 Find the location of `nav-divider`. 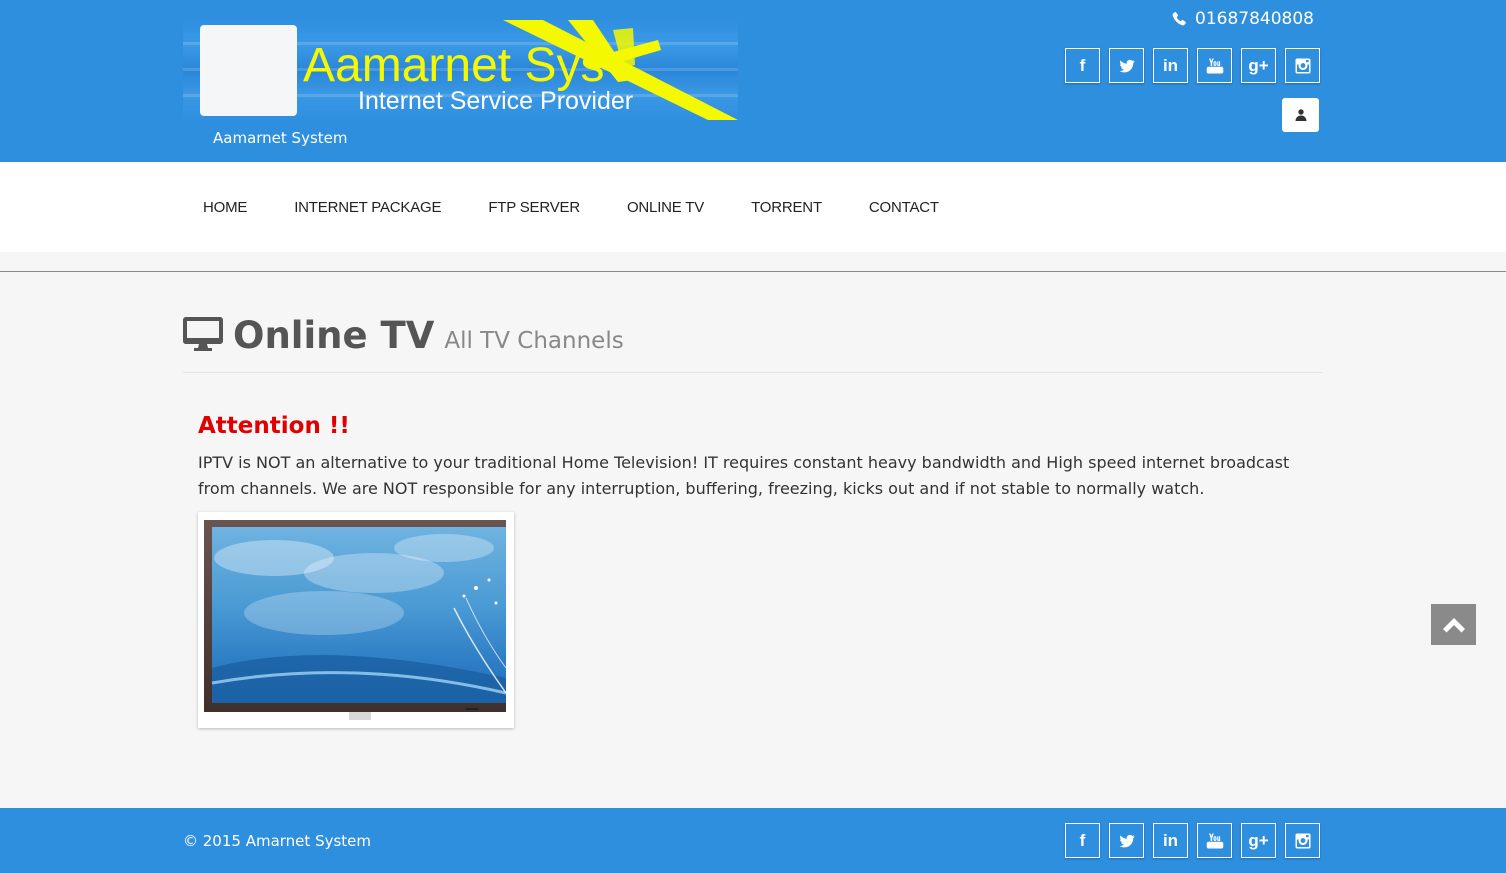

nav-divider is located at coordinates (753, 271).